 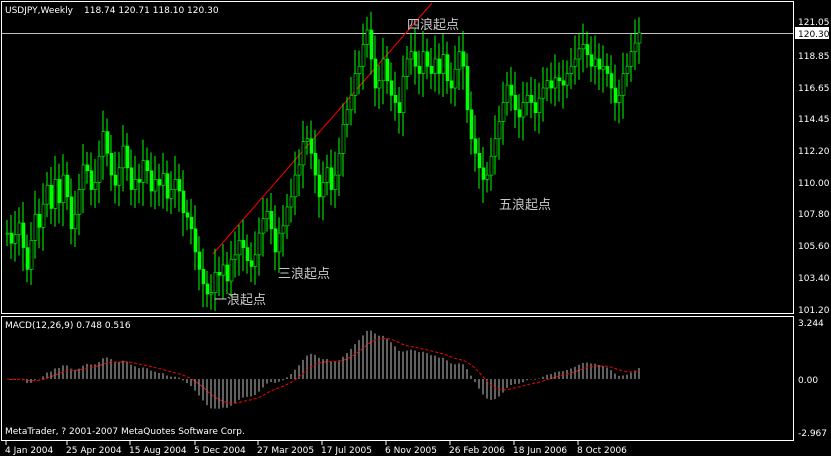 What do you see at coordinates (411, 451) in the screenshot?
I see `x-axis-label: 6 Nov 2005` at bounding box center [411, 451].